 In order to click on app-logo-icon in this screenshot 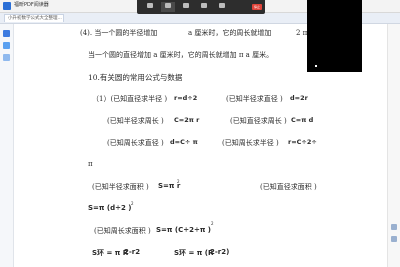, I will do `click(7, 6)`.